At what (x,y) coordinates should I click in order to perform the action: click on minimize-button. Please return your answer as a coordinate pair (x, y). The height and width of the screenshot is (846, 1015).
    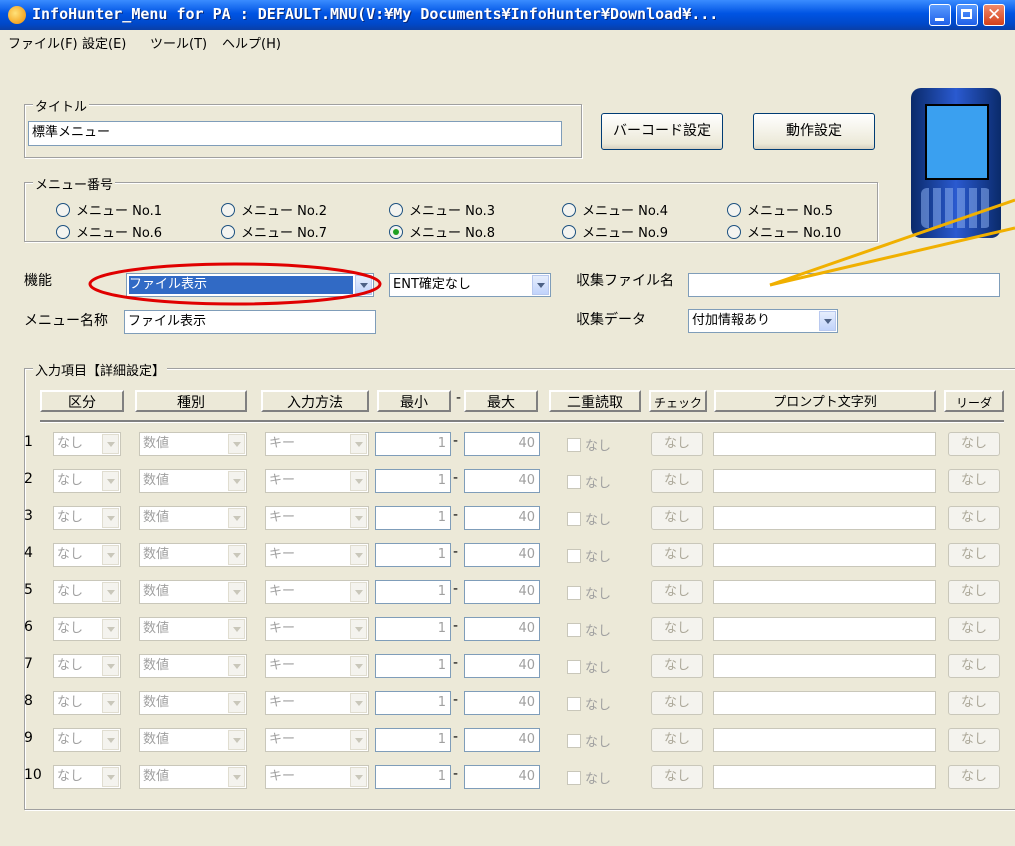
    Looking at the image, I should click on (940, 15).